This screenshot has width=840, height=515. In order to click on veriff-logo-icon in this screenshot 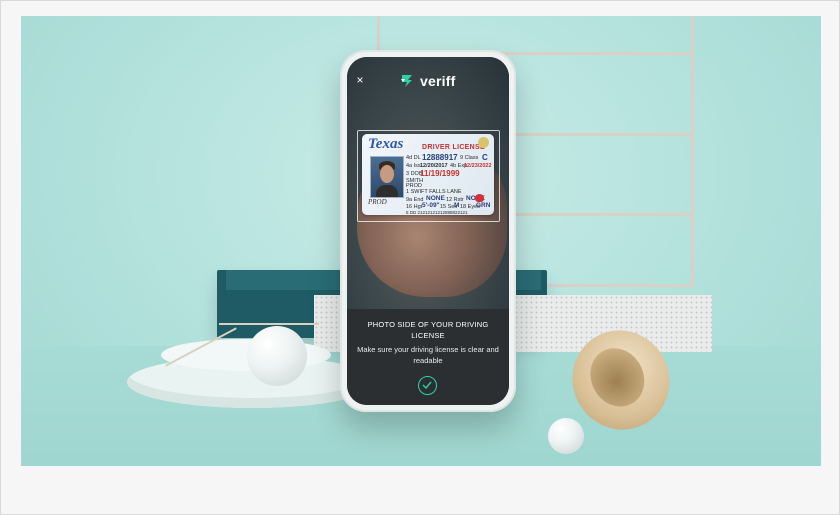, I will do `click(406, 81)`.